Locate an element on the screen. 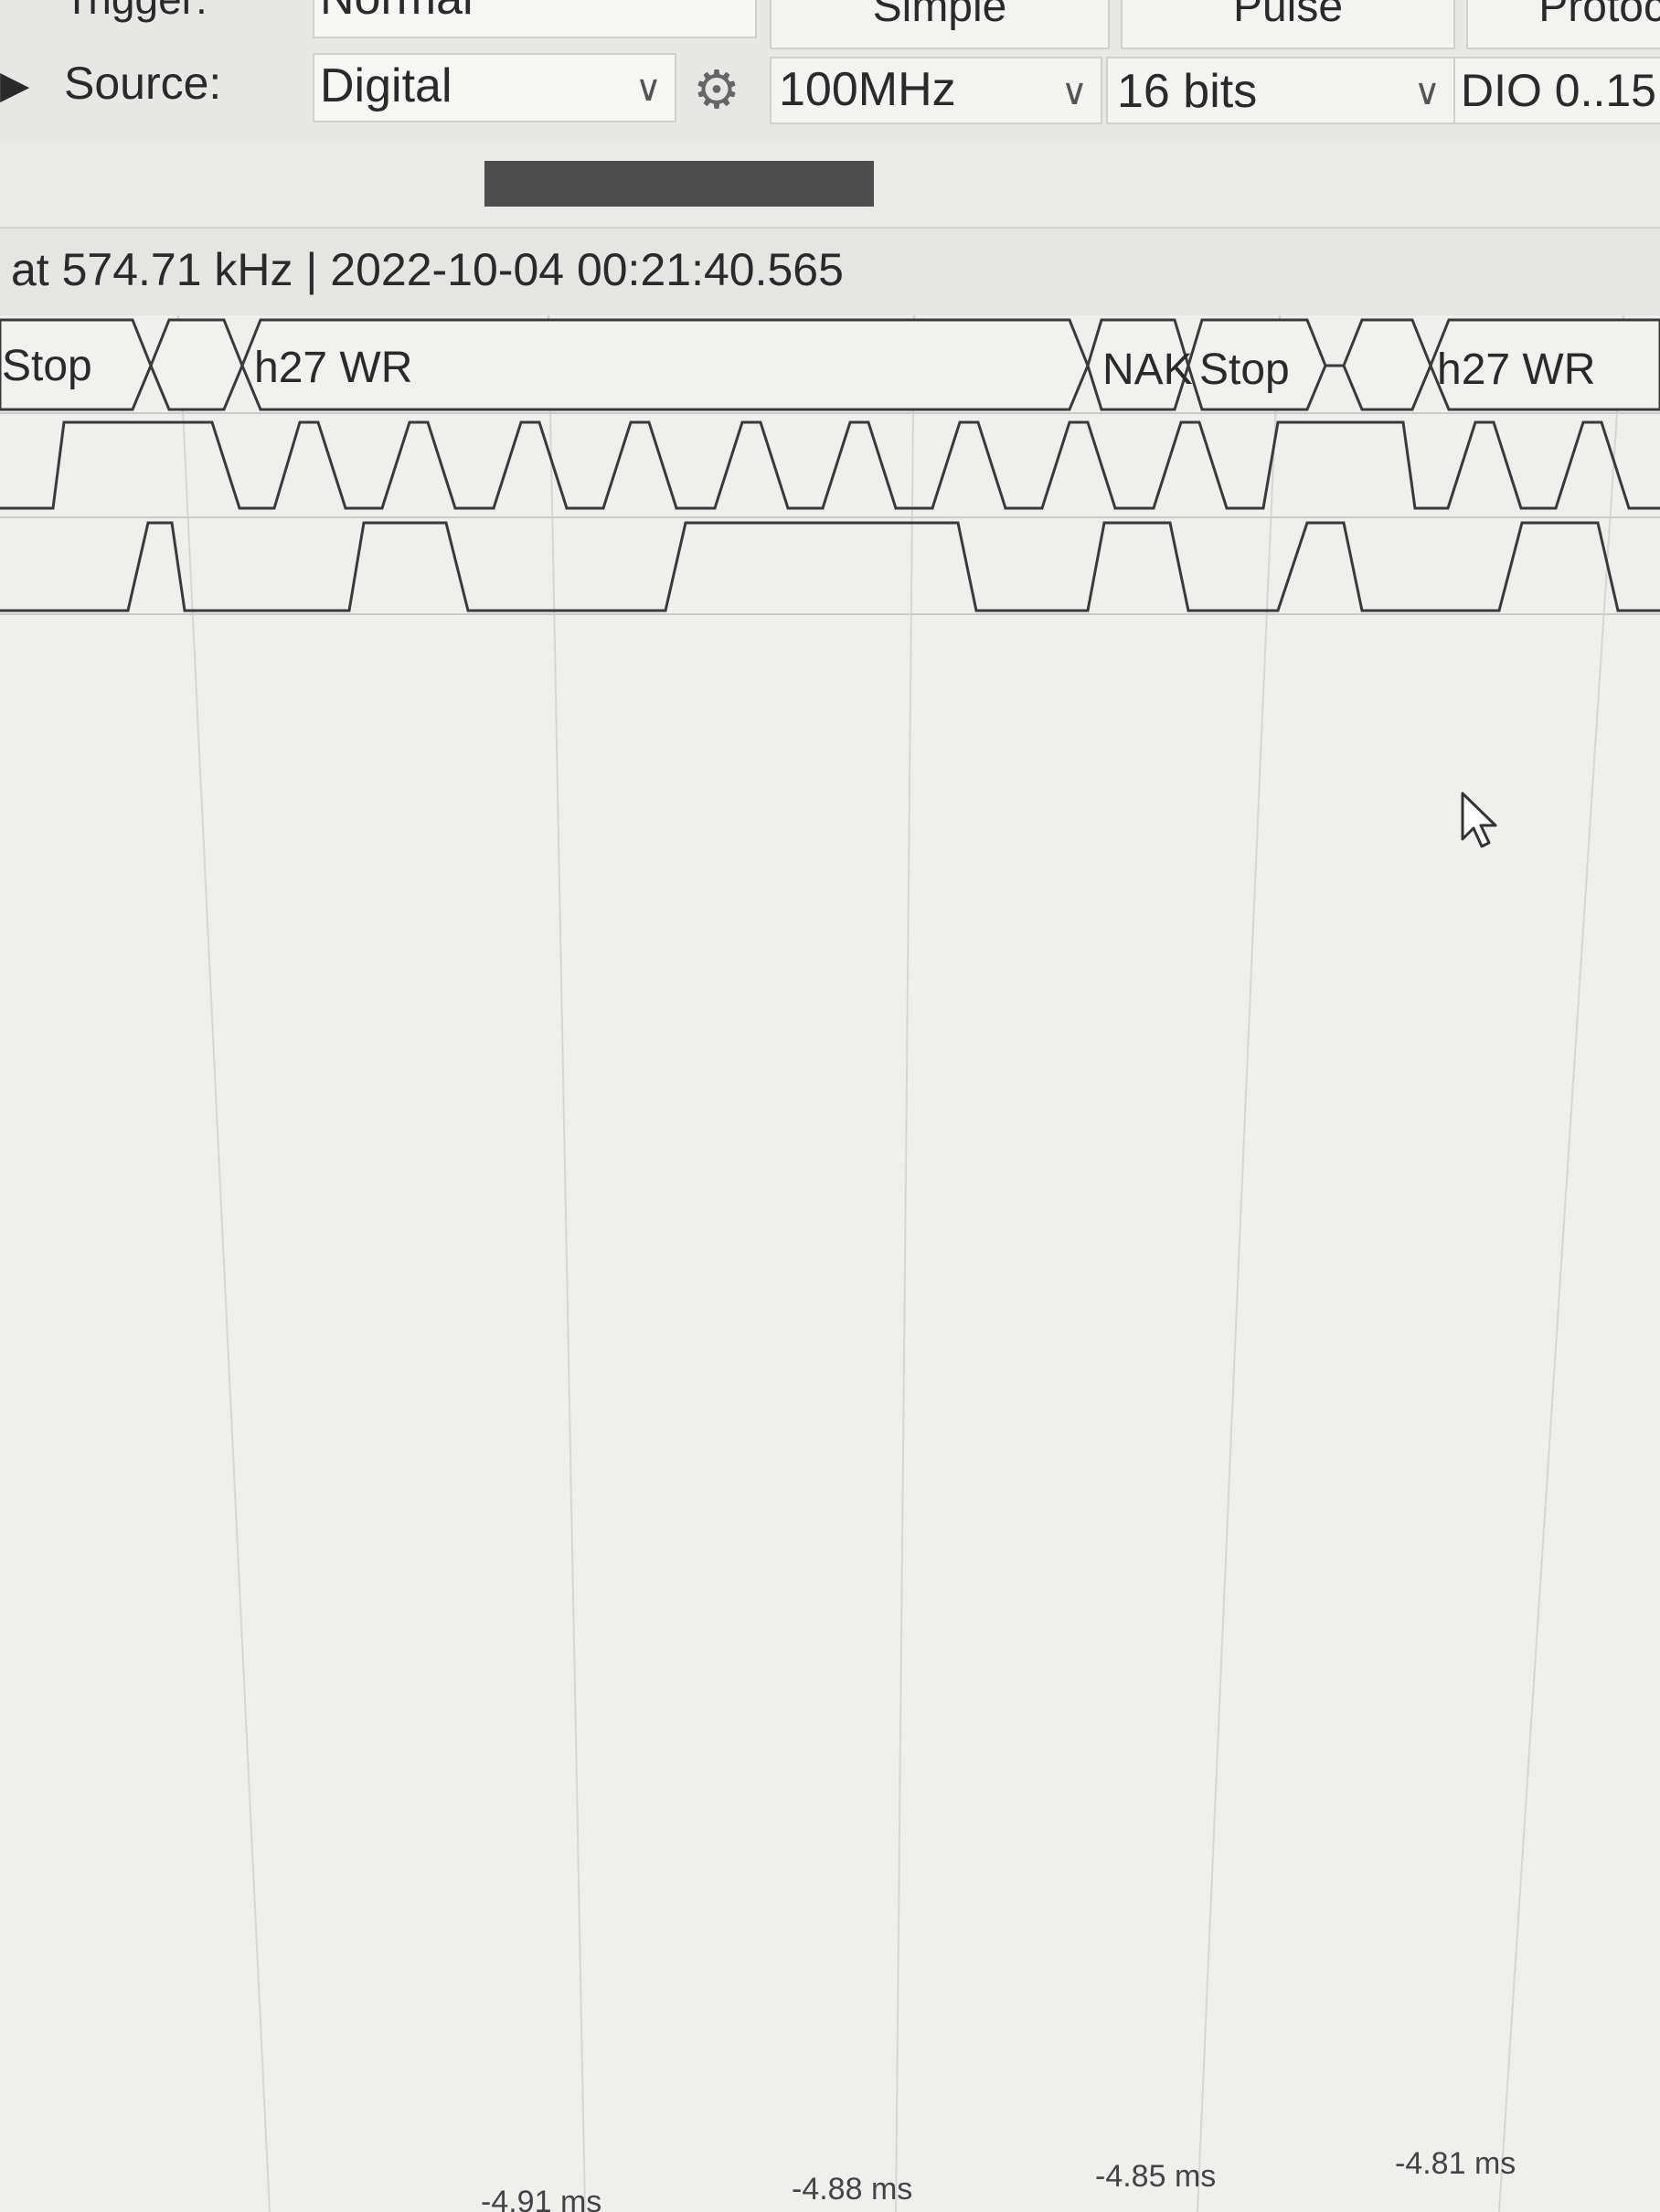  decoder-label-stop-2: Stop is located at coordinates (1244, 370).